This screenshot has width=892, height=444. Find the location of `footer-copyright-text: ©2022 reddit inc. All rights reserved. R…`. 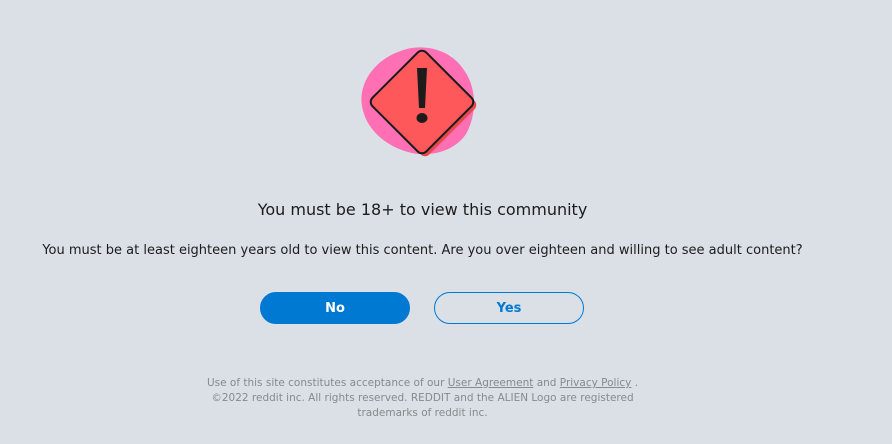

footer-copyright-text: ©2022 reddit inc. All rights reserved. R… is located at coordinates (422, 398).